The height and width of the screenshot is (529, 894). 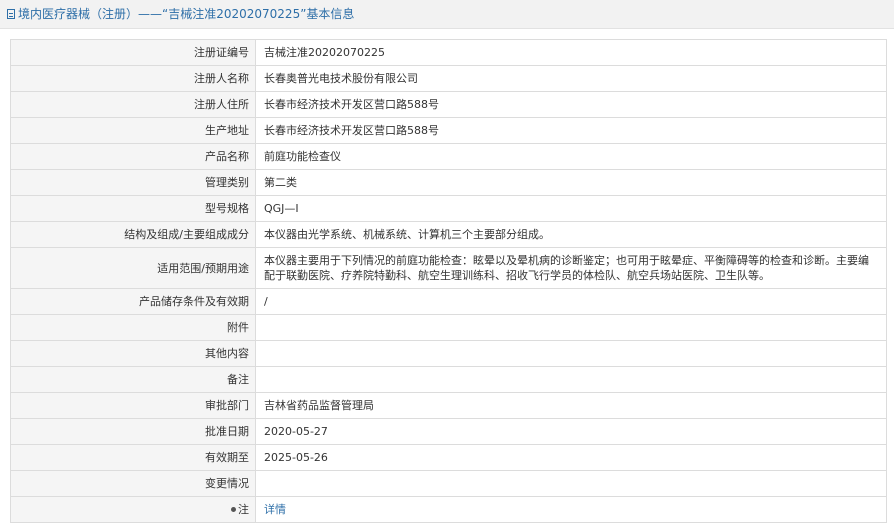 I want to click on table-row: 备注, so click(x=448, y=379).